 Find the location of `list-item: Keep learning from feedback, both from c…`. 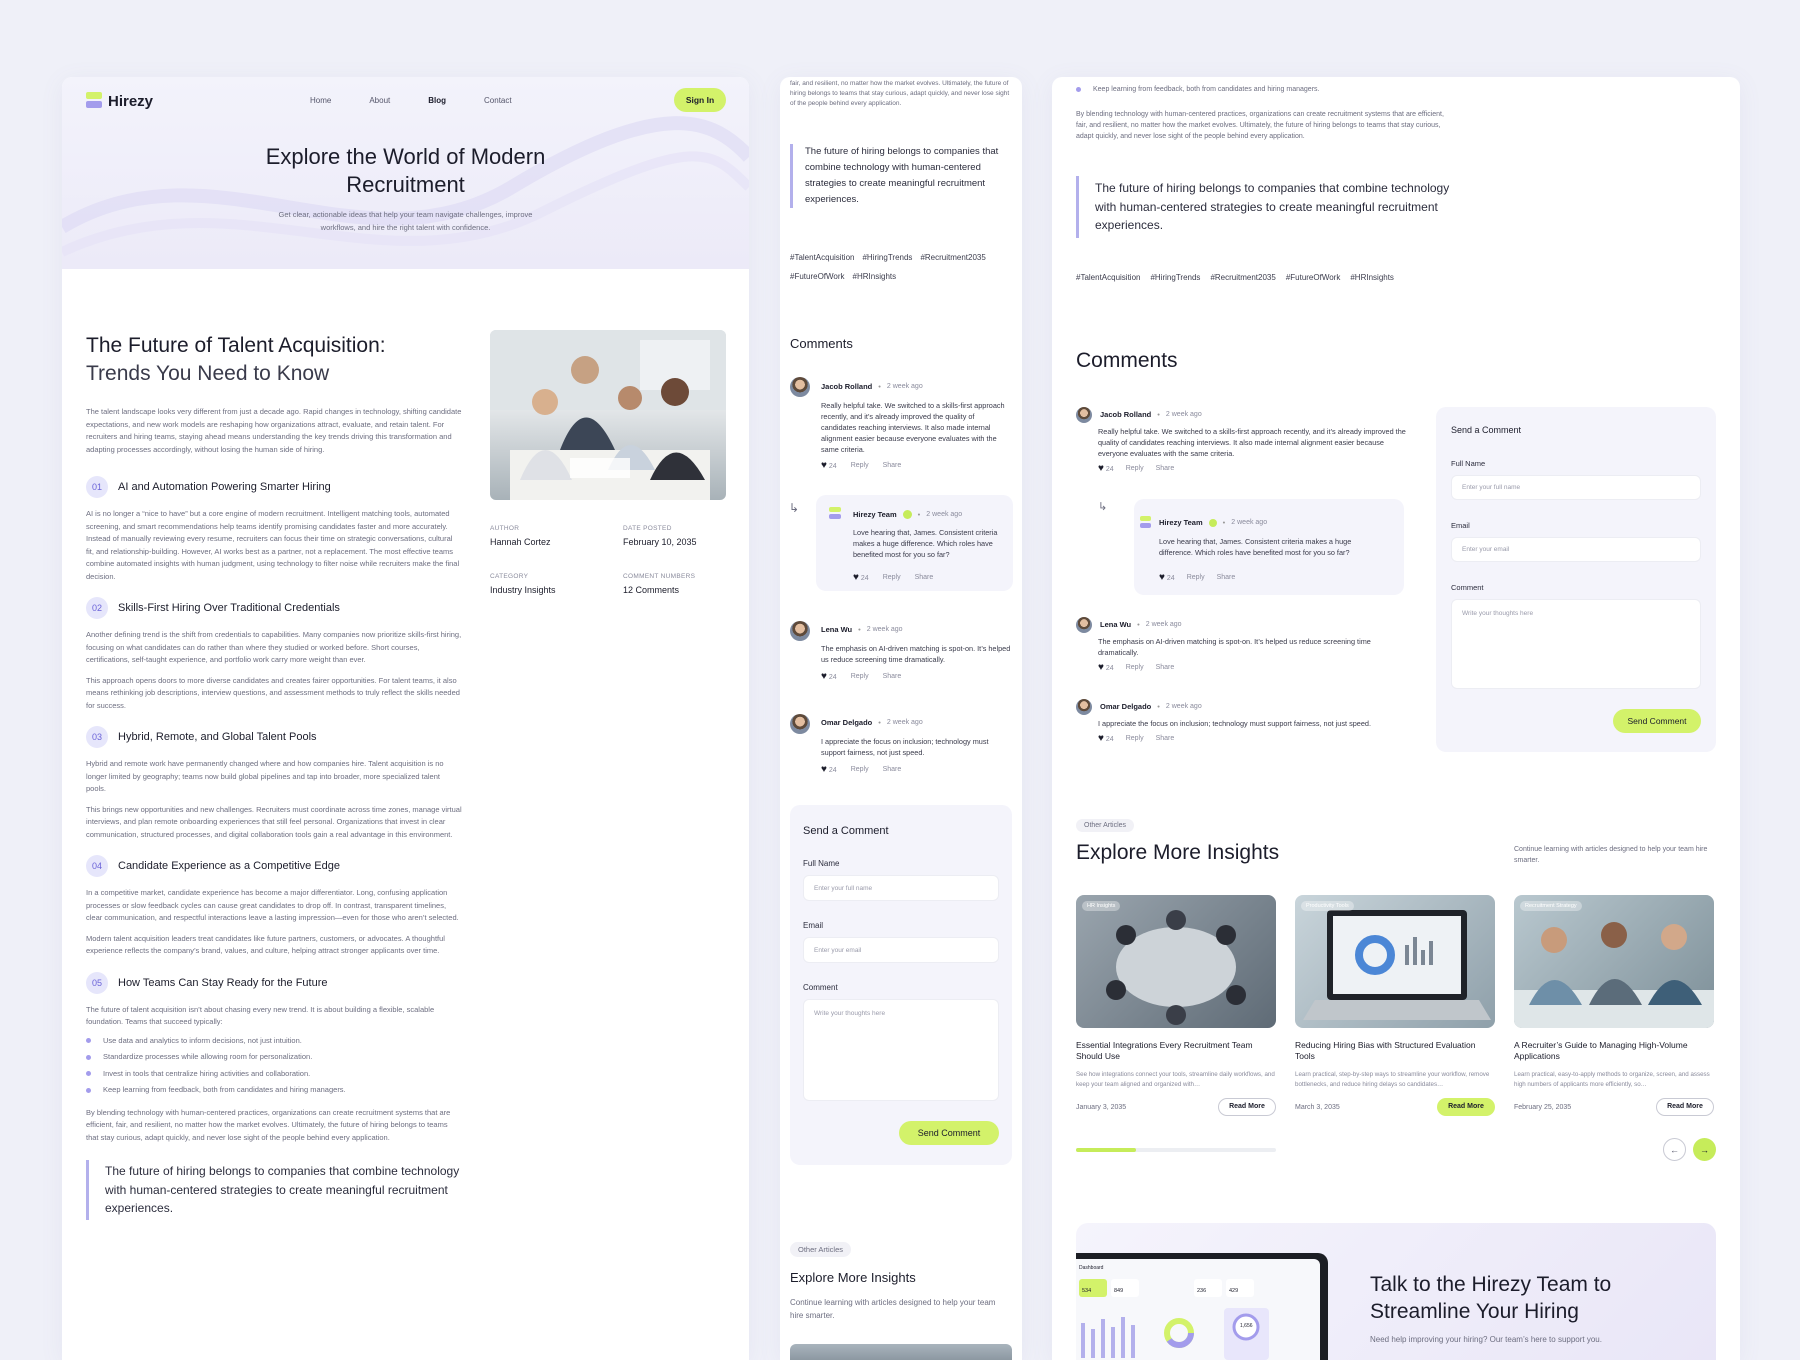

list-item: Keep learning from feedback, both from c… is located at coordinates (1197, 89).